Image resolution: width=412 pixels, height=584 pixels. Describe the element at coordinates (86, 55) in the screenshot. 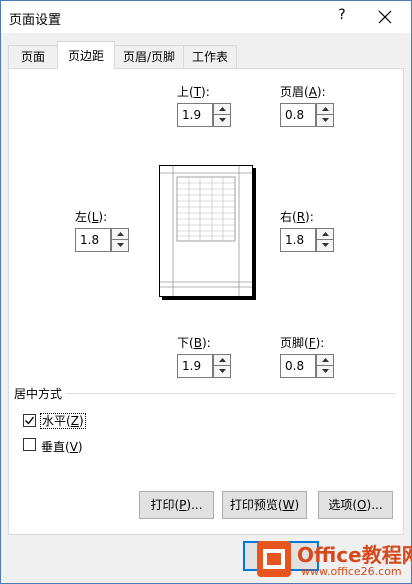

I see `tab-margins: 页边距` at that location.